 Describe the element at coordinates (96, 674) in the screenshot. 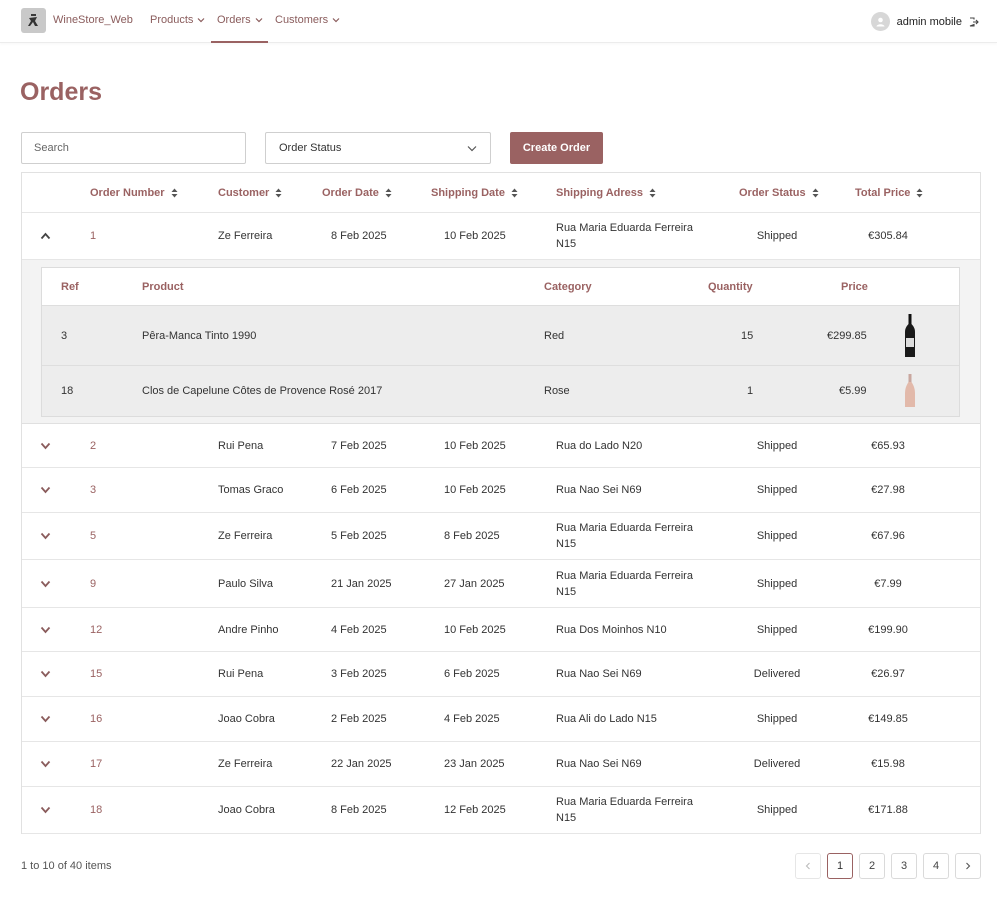

I see `cell-order-number: 15` at that location.